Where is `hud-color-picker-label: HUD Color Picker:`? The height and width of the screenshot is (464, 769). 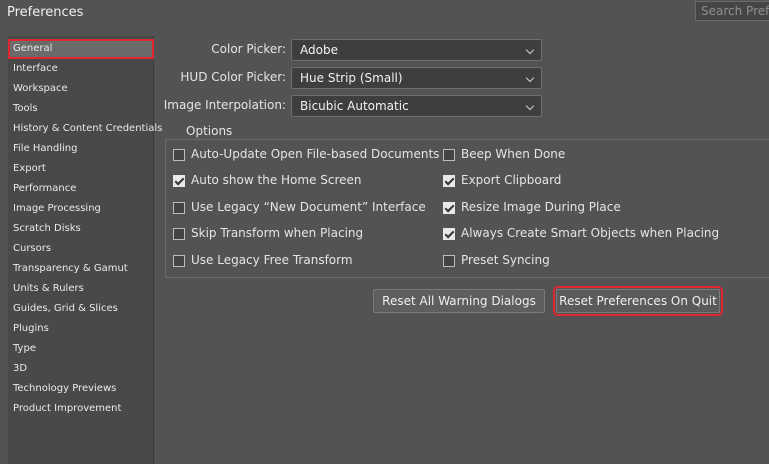
hud-color-picker-label: HUD Color Picker: is located at coordinates (233, 77).